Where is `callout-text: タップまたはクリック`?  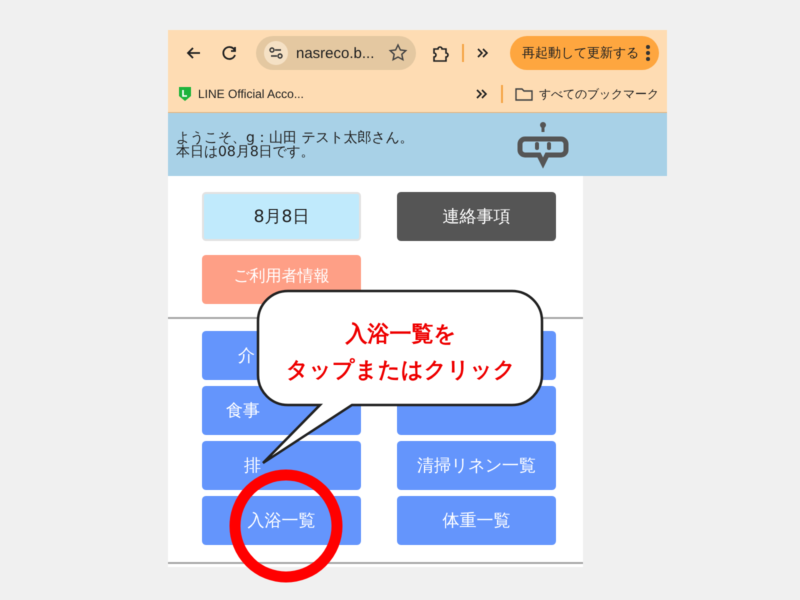 callout-text: タップまたはクリック is located at coordinates (401, 370).